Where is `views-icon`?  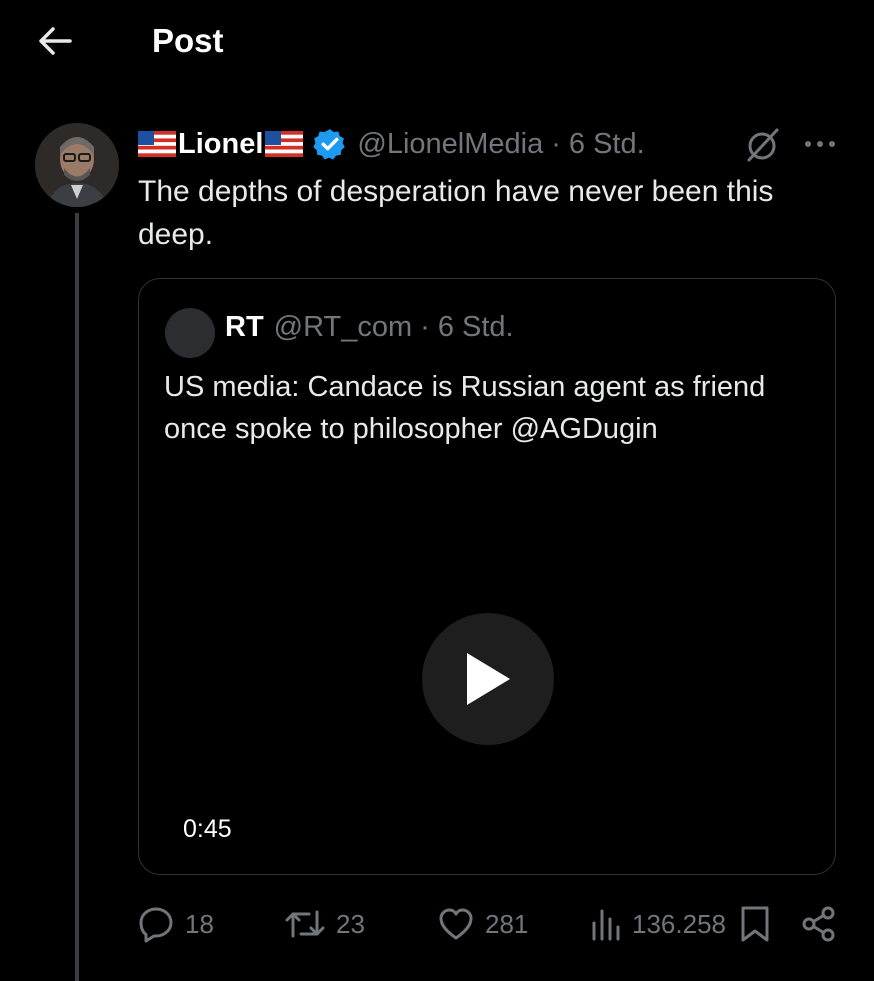 views-icon is located at coordinates (606, 925).